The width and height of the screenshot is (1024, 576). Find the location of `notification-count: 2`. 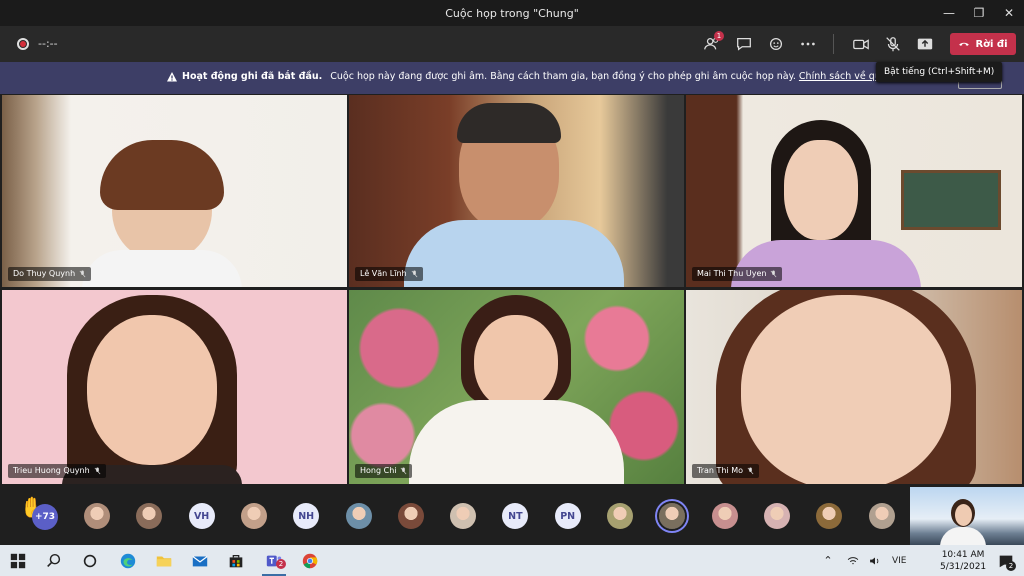

notification-count: 2 is located at coordinates (1011, 566).